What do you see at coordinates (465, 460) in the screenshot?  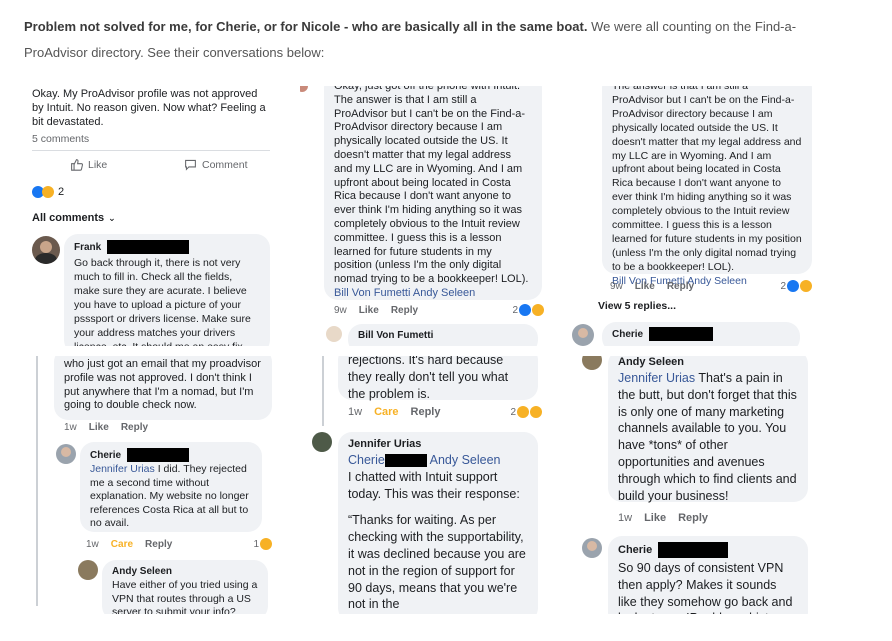 I see `tagged-user: Andy Seleen` at bounding box center [465, 460].